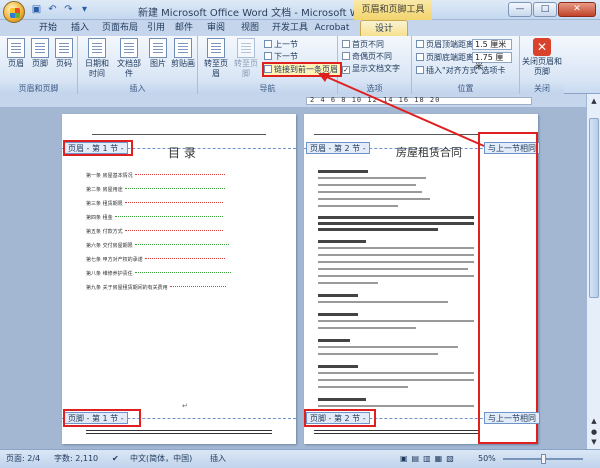  I want to click on previous-page-icon: ▲, so click(594, 421).